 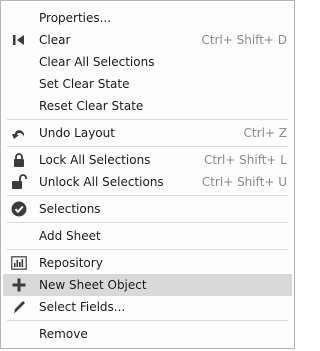 What do you see at coordinates (147, 209) in the screenshot?
I see `menu-item-selections: Selections` at bounding box center [147, 209].